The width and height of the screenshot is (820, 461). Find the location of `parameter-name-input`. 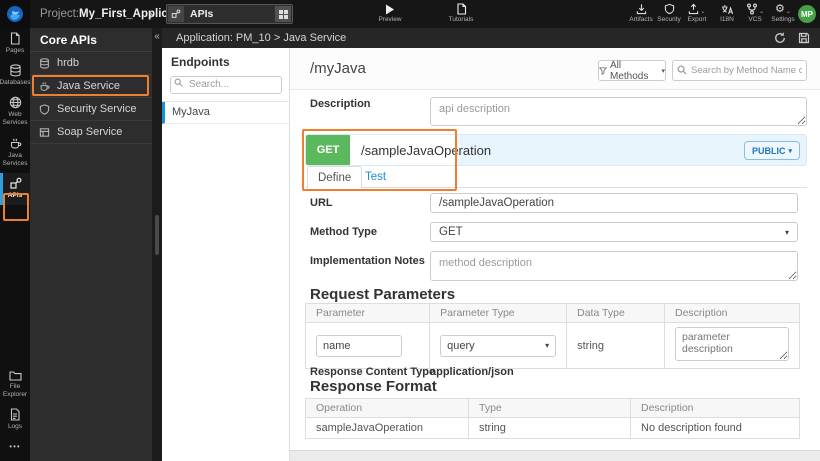

parameter-name-input is located at coordinates (359, 345).